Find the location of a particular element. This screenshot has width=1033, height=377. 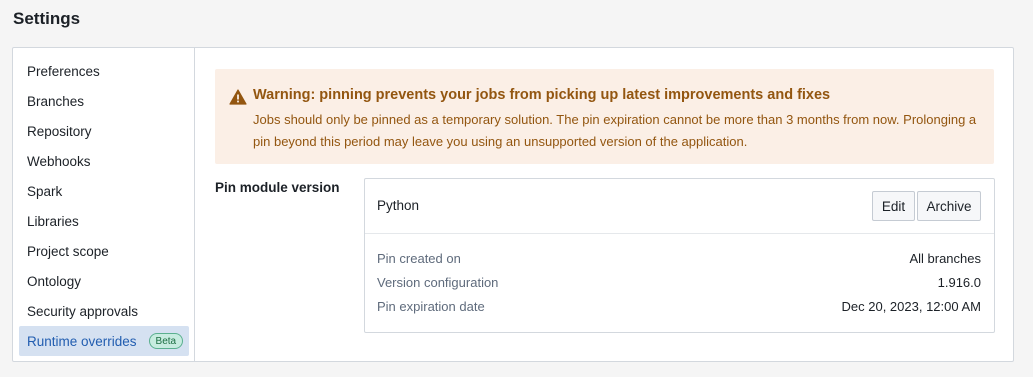

detail-row: Pin created on All branches is located at coordinates (679, 258).